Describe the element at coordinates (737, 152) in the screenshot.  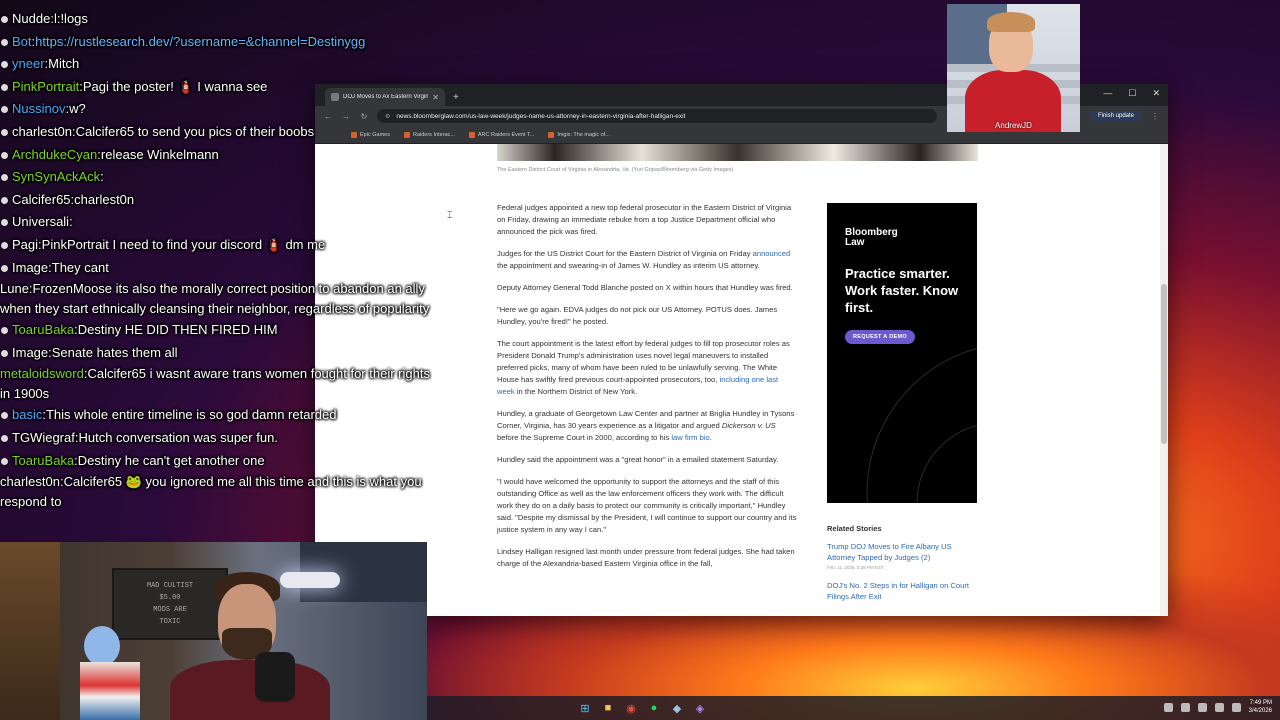
I see `article-hero-image` at that location.